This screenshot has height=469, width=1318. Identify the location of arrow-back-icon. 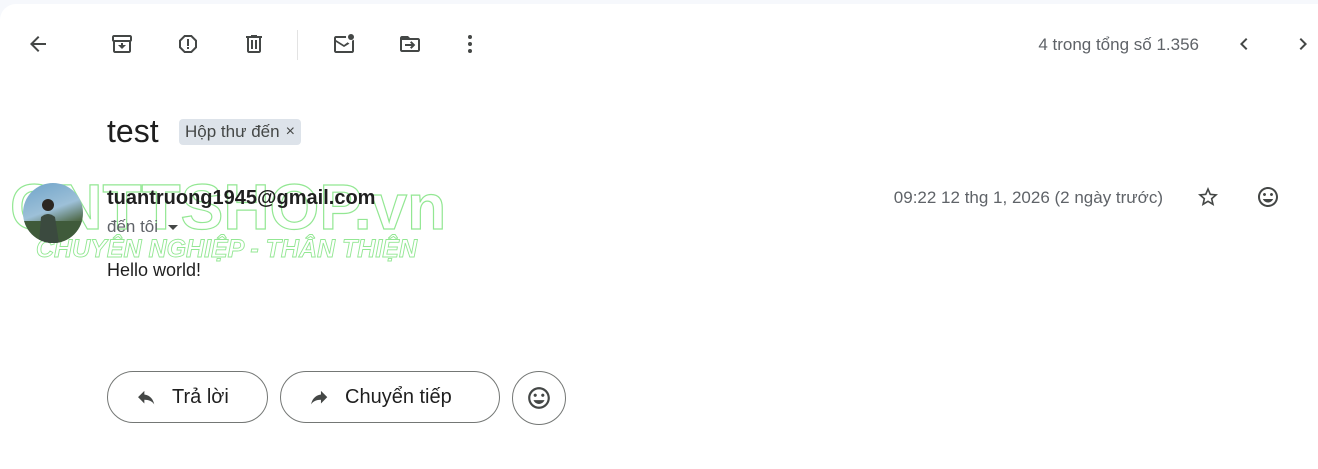
(38, 44).